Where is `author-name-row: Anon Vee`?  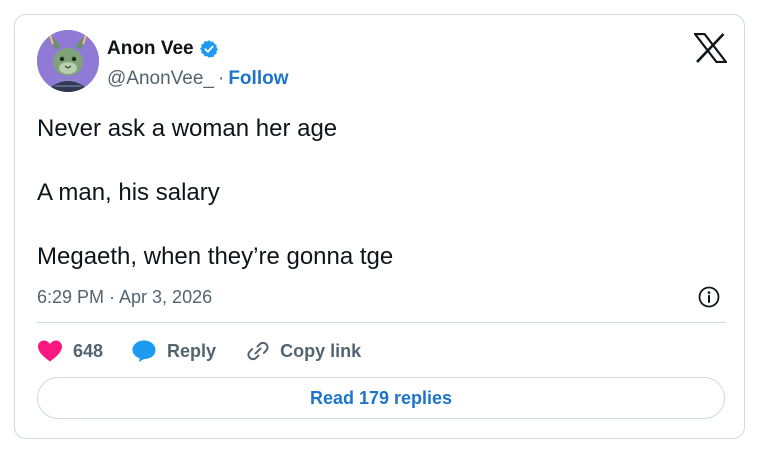 author-name-row: Anon Vee is located at coordinates (163, 49).